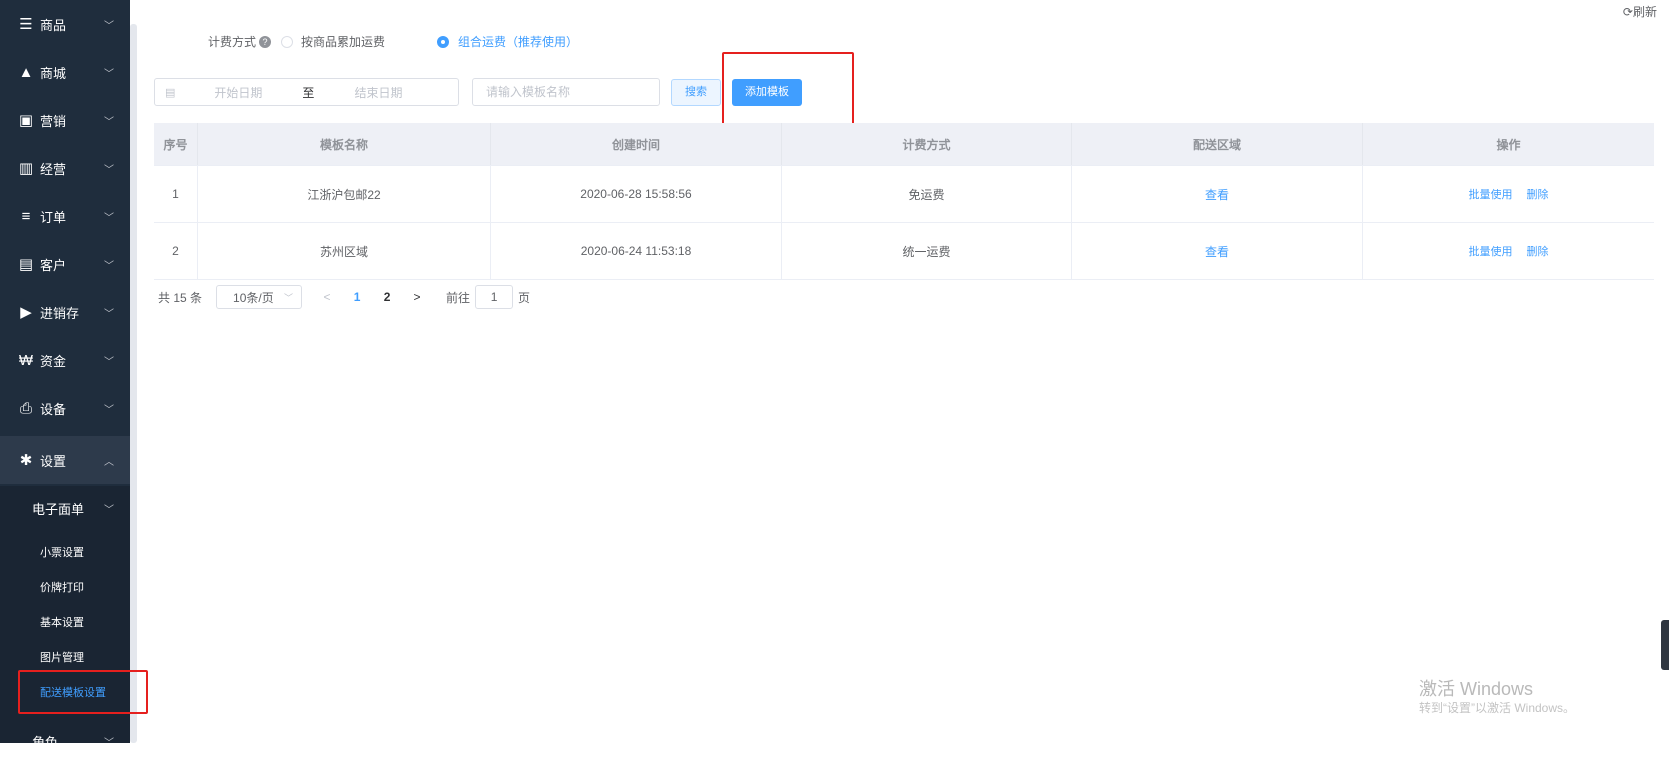 The image size is (1669, 763). I want to click on page-size-select: 10条/页 ﹀, so click(259, 297).